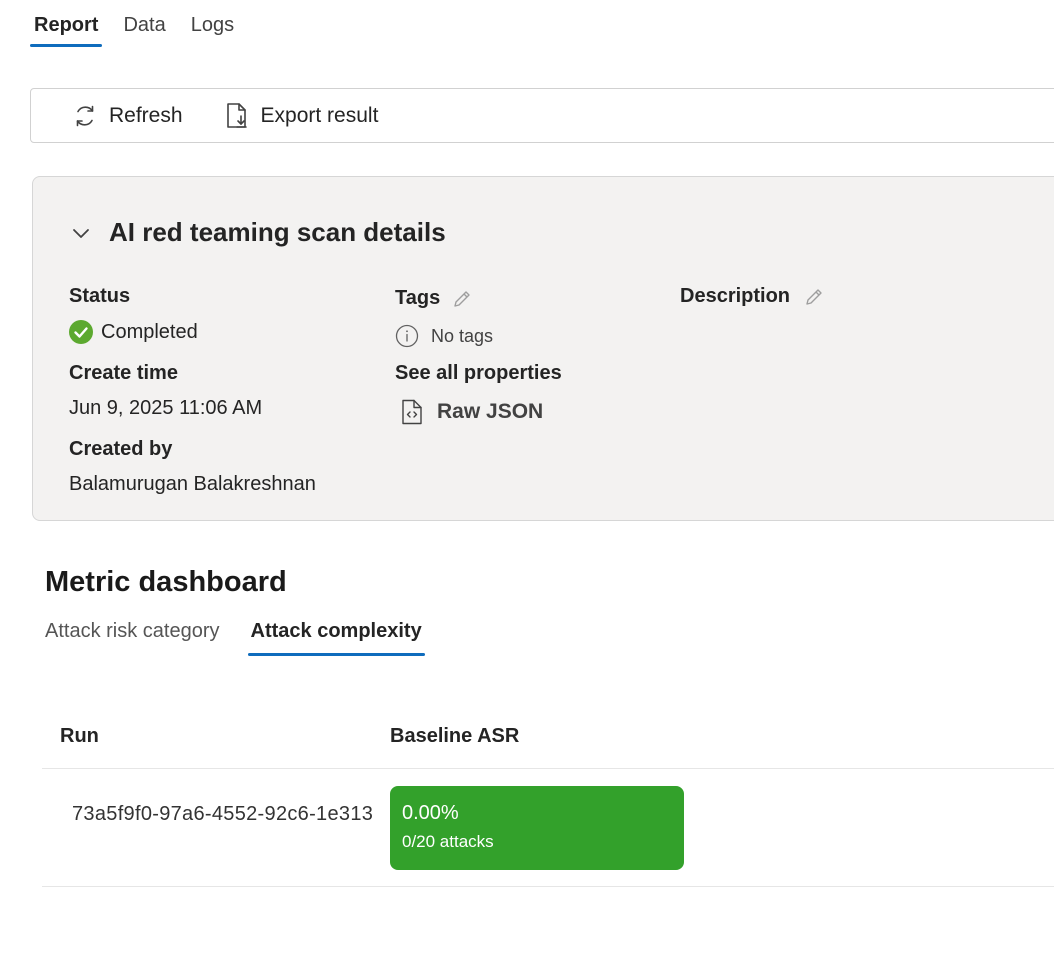 The height and width of the screenshot is (979, 1054). What do you see at coordinates (407, 336) in the screenshot?
I see `info-icon` at bounding box center [407, 336].